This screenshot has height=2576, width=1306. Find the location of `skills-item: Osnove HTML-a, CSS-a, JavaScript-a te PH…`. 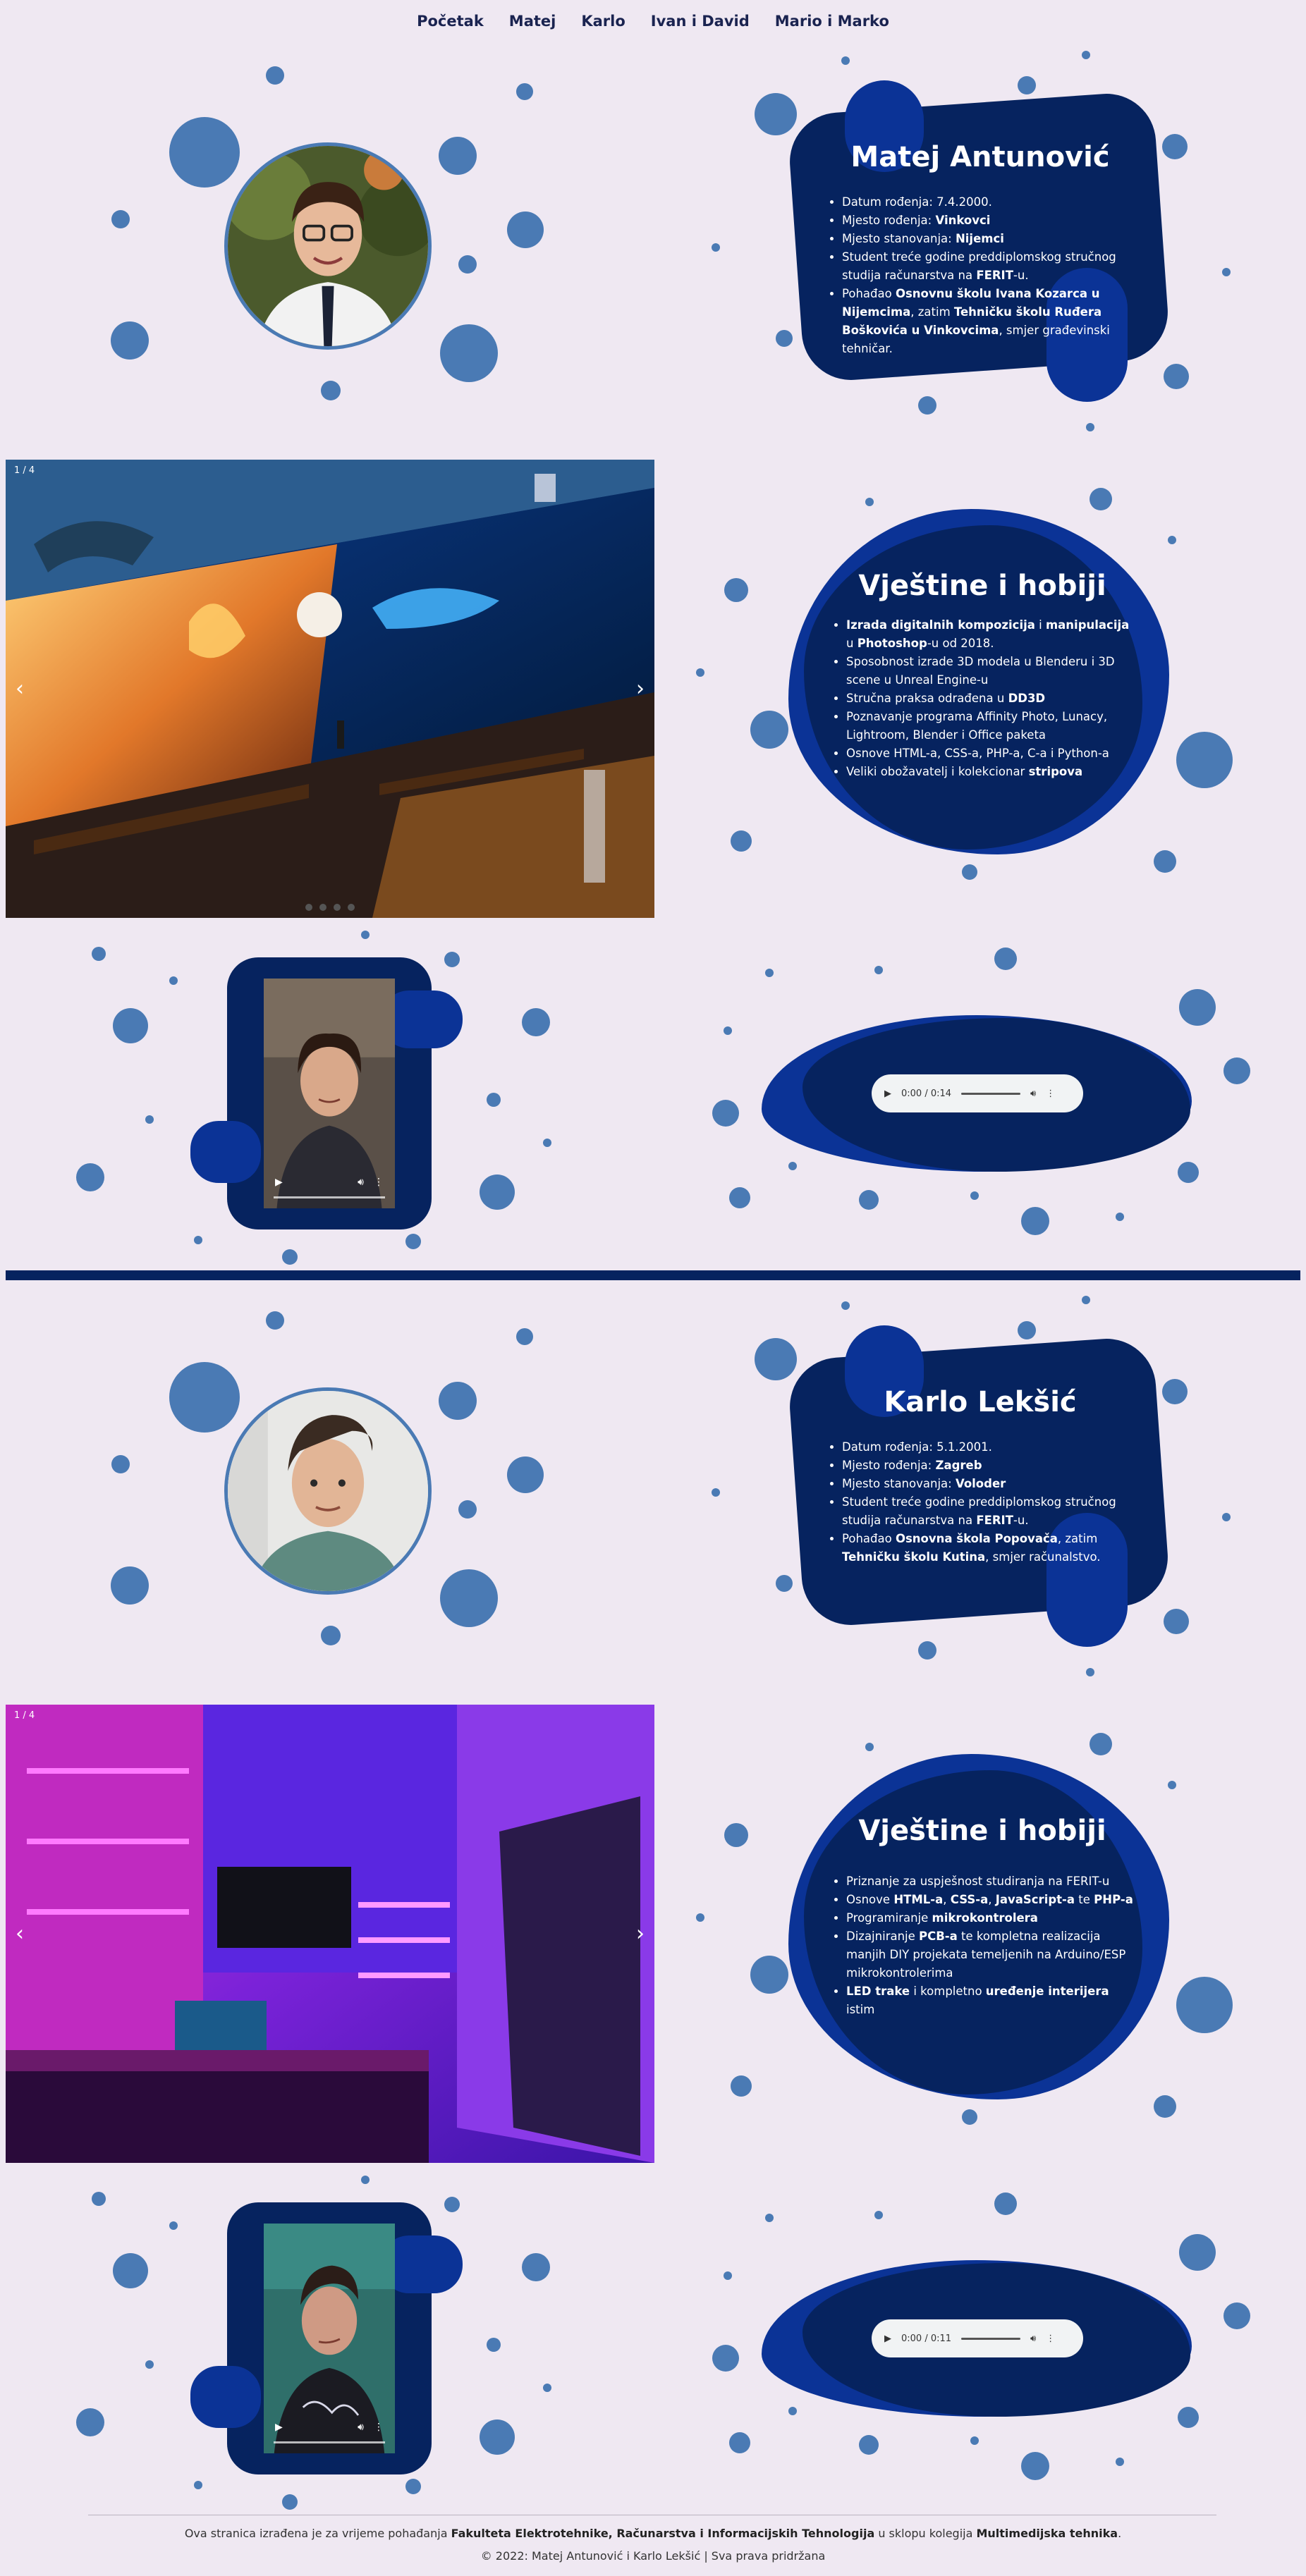

skills-item: Osnove HTML-a, CSS-a, JavaScript-a te PH… is located at coordinates (990, 1900).